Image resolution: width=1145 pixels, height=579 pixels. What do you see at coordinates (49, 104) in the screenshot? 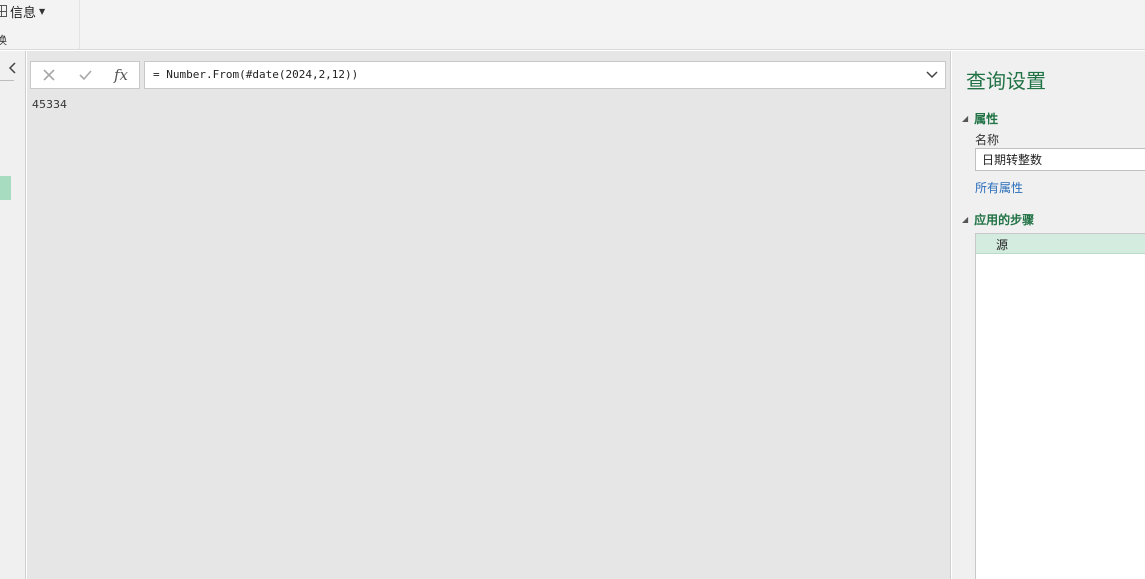
I see `result-value: 45334` at bounding box center [49, 104].